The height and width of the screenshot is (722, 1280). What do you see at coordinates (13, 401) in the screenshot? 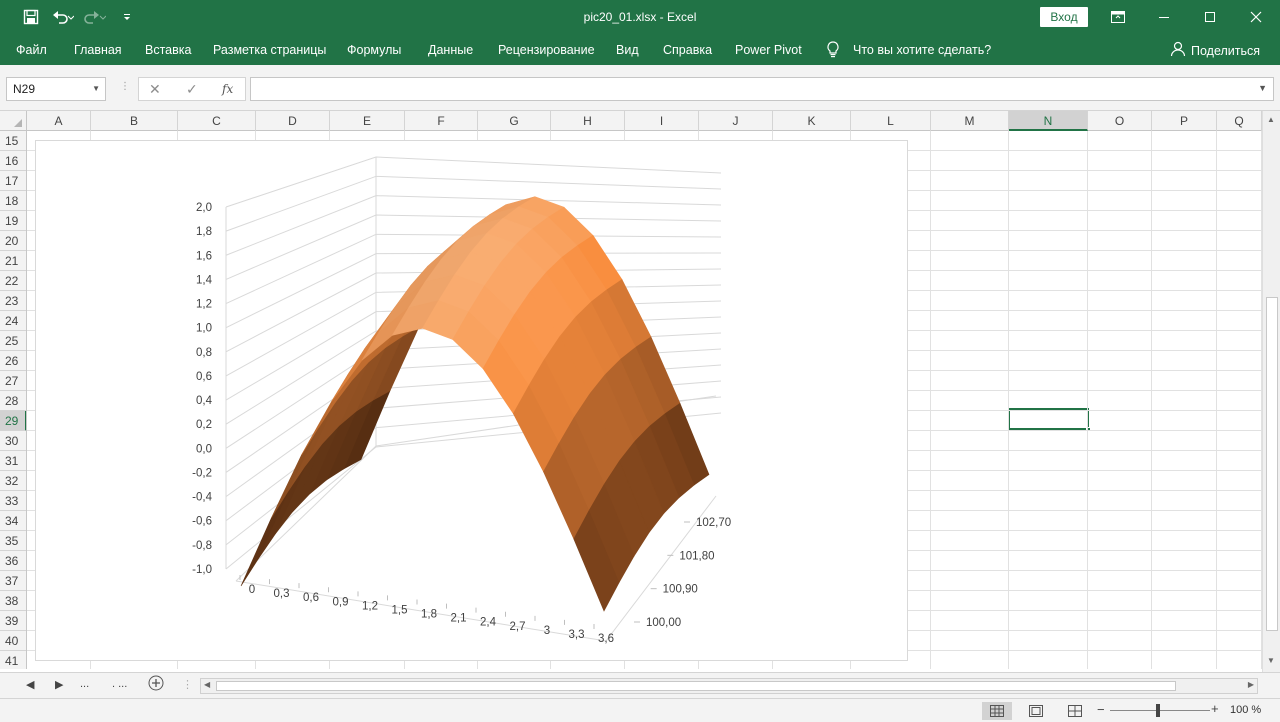
I see `row-header-28: 28` at bounding box center [13, 401].